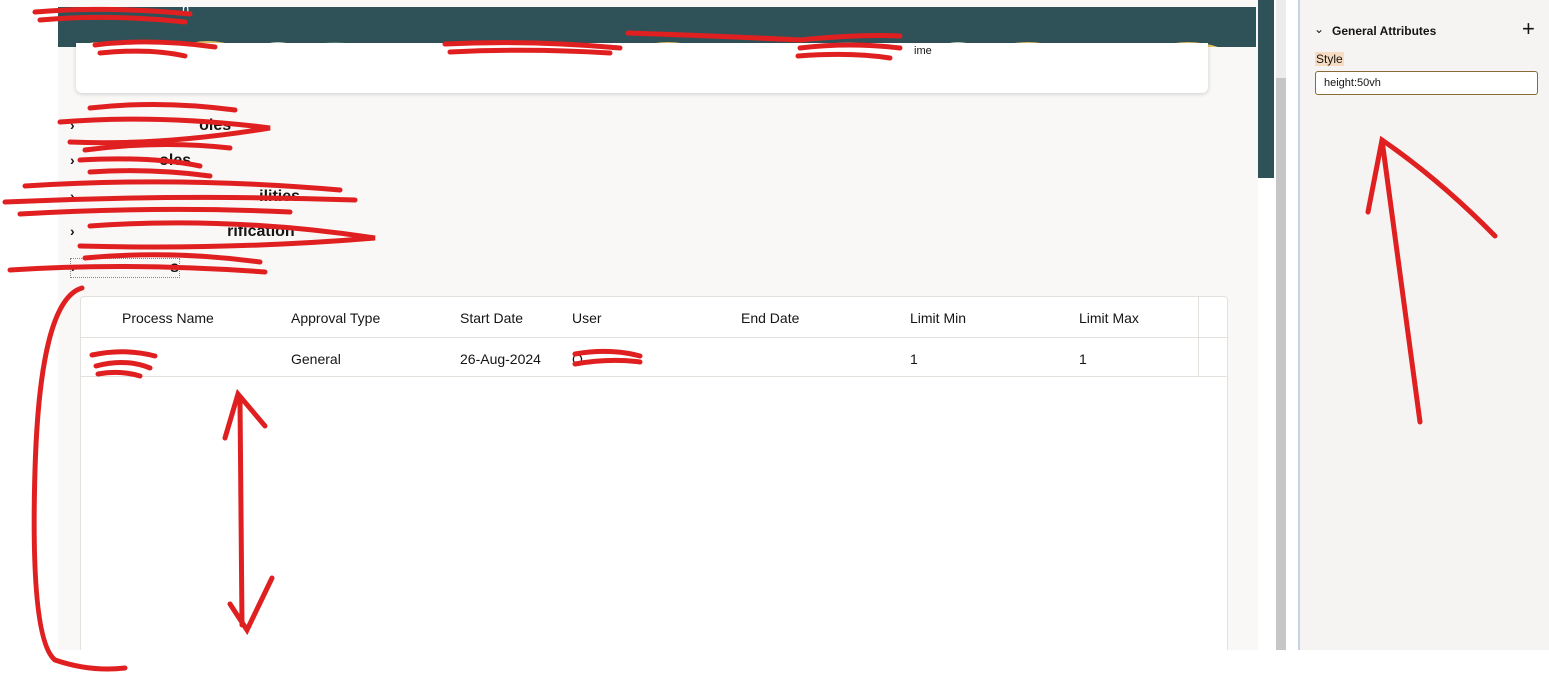 The height and width of the screenshot is (674, 1549). I want to click on section-label: s, so click(175, 267).